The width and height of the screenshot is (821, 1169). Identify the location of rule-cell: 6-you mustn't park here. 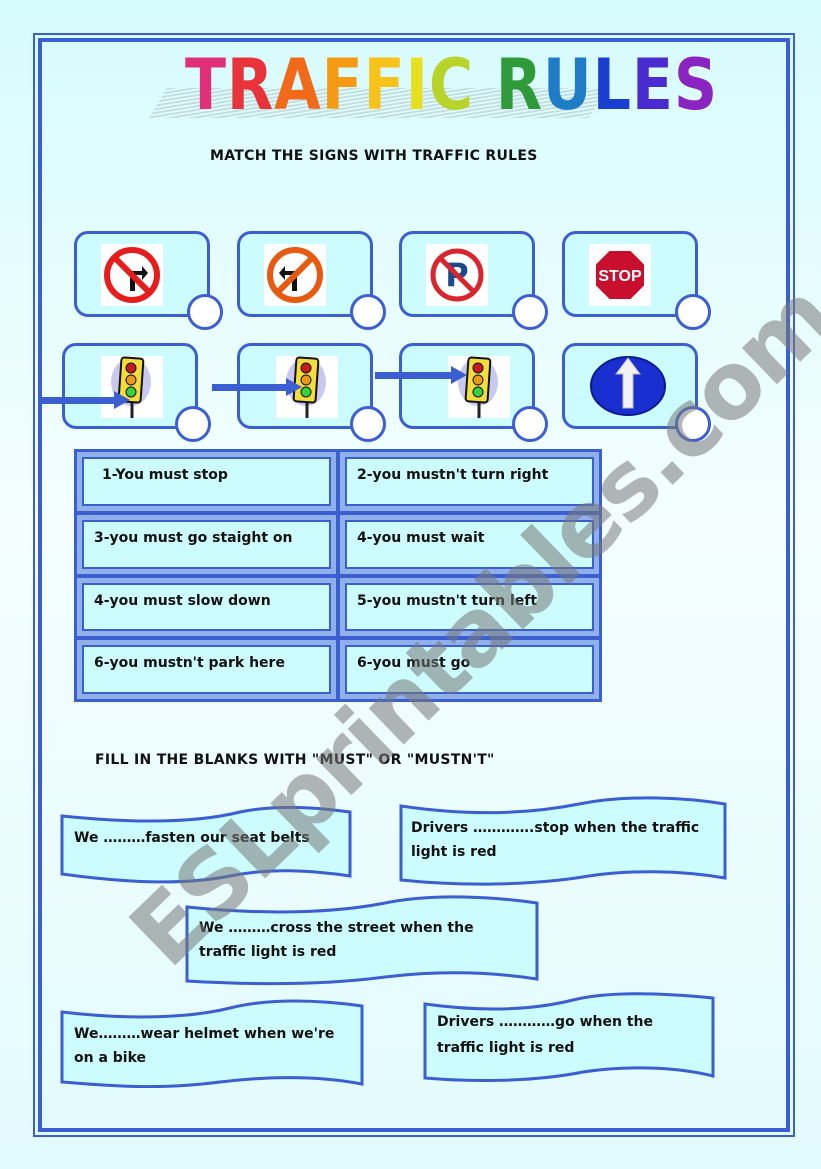
(206, 669).